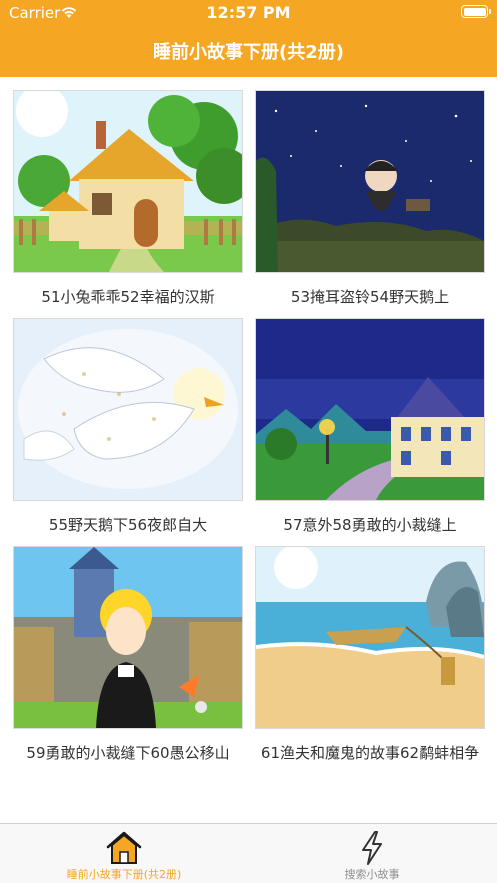 The image size is (497, 883). What do you see at coordinates (372, 874) in the screenshot?
I see `tab-label-search: 搜索小故事` at bounding box center [372, 874].